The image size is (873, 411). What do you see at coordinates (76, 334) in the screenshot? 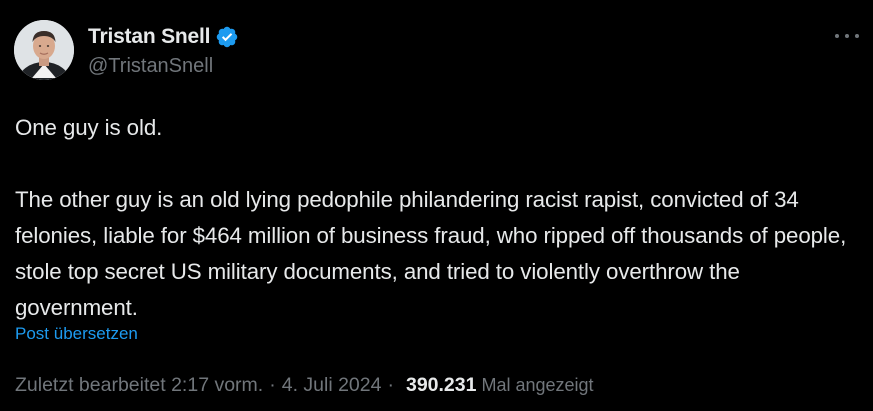
I see `translate-link: Post übersetzen` at bounding box center [76, 334].